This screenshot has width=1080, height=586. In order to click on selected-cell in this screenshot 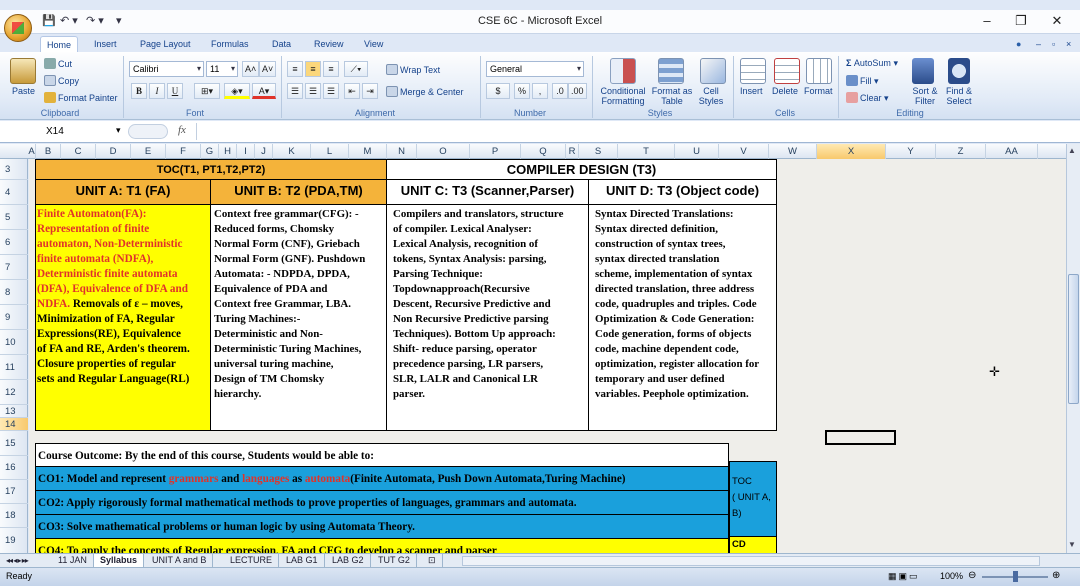, I will do `click(860, 437)`.